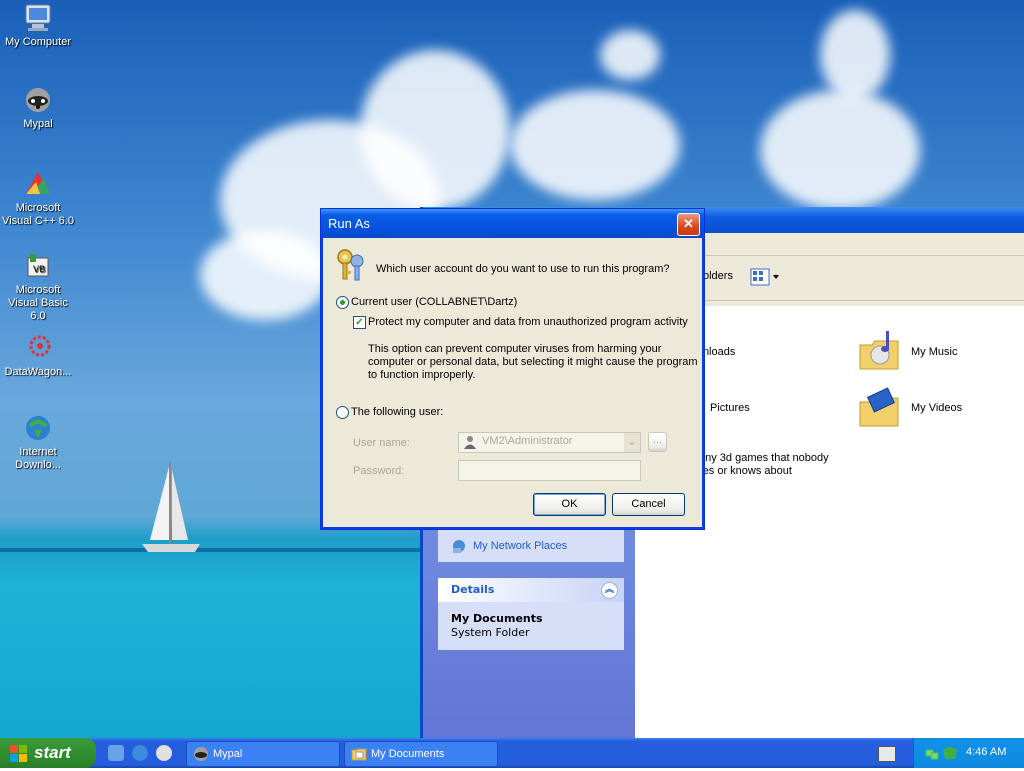  I want to click on folder-item-3d-games-line1: nny 3d games that nobody, so click(764, 458).